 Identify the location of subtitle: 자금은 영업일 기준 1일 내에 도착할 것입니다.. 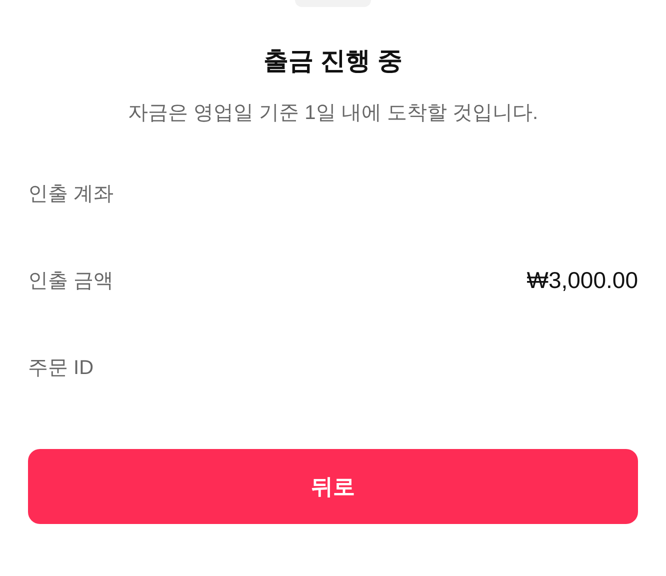
(333, 113).